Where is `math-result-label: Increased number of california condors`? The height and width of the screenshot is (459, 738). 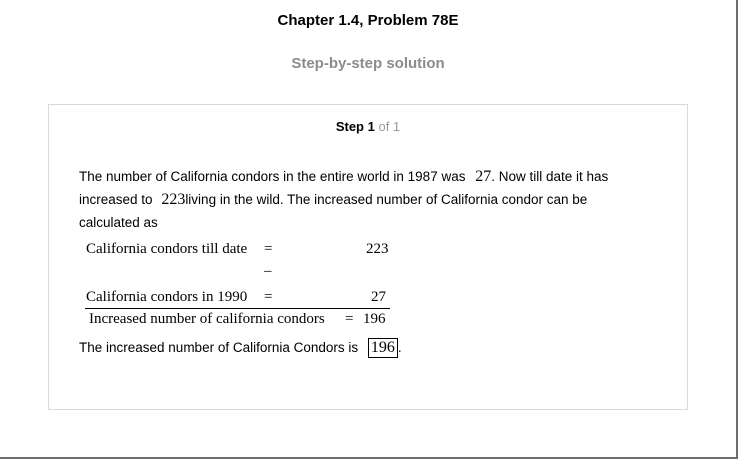
math-result-label: Increased number of california condors is located at coordinates (207, 319).